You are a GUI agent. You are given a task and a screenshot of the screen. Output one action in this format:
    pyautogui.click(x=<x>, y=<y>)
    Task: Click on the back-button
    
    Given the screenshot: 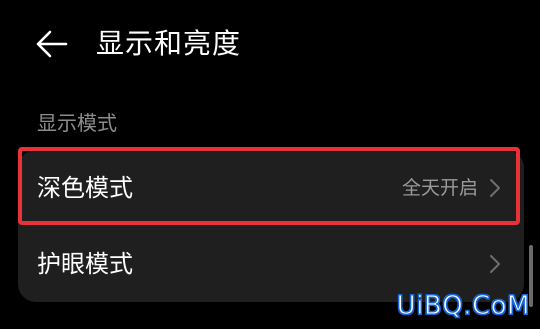 What is the action you would take?
    pyautogui.click(x=52, y=44)
    